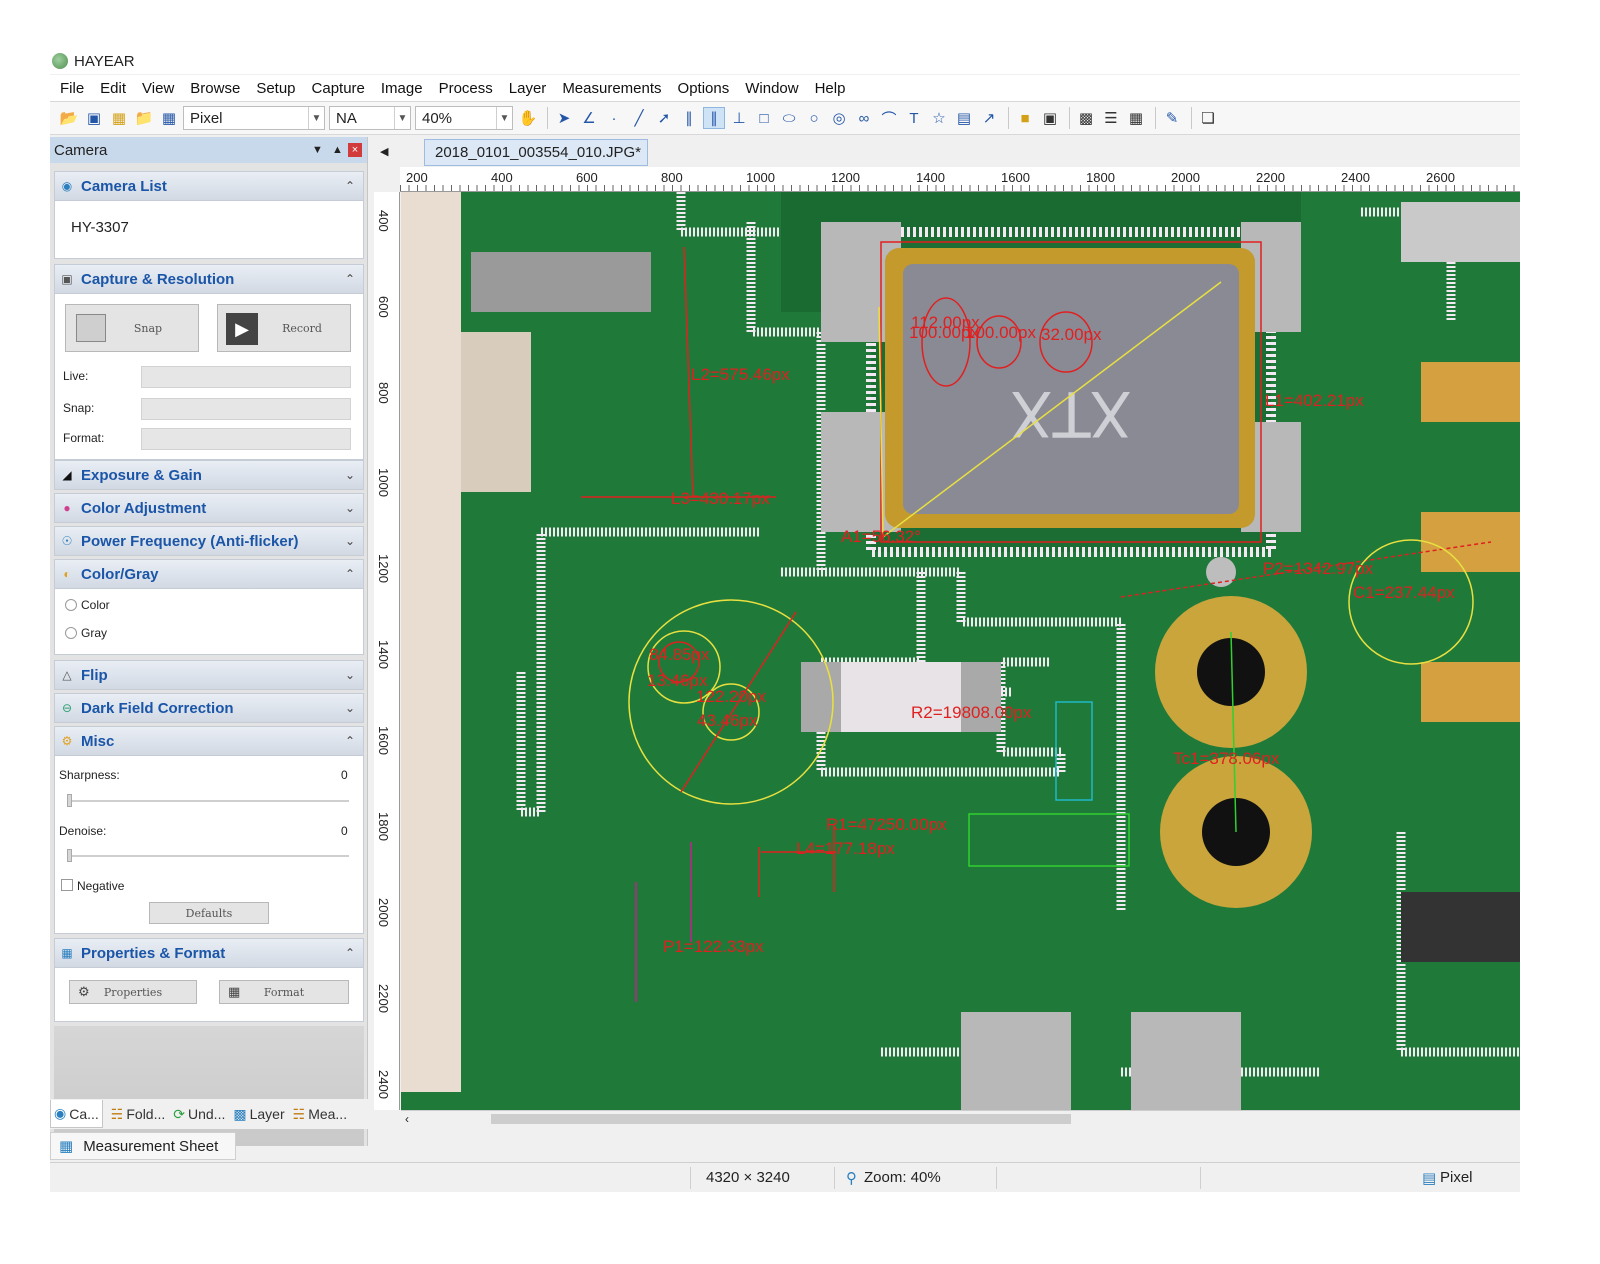 The width and height of the screenshot is (1600, 1264). I want to click on calibrate-icon: ■, so click(1025, 118).